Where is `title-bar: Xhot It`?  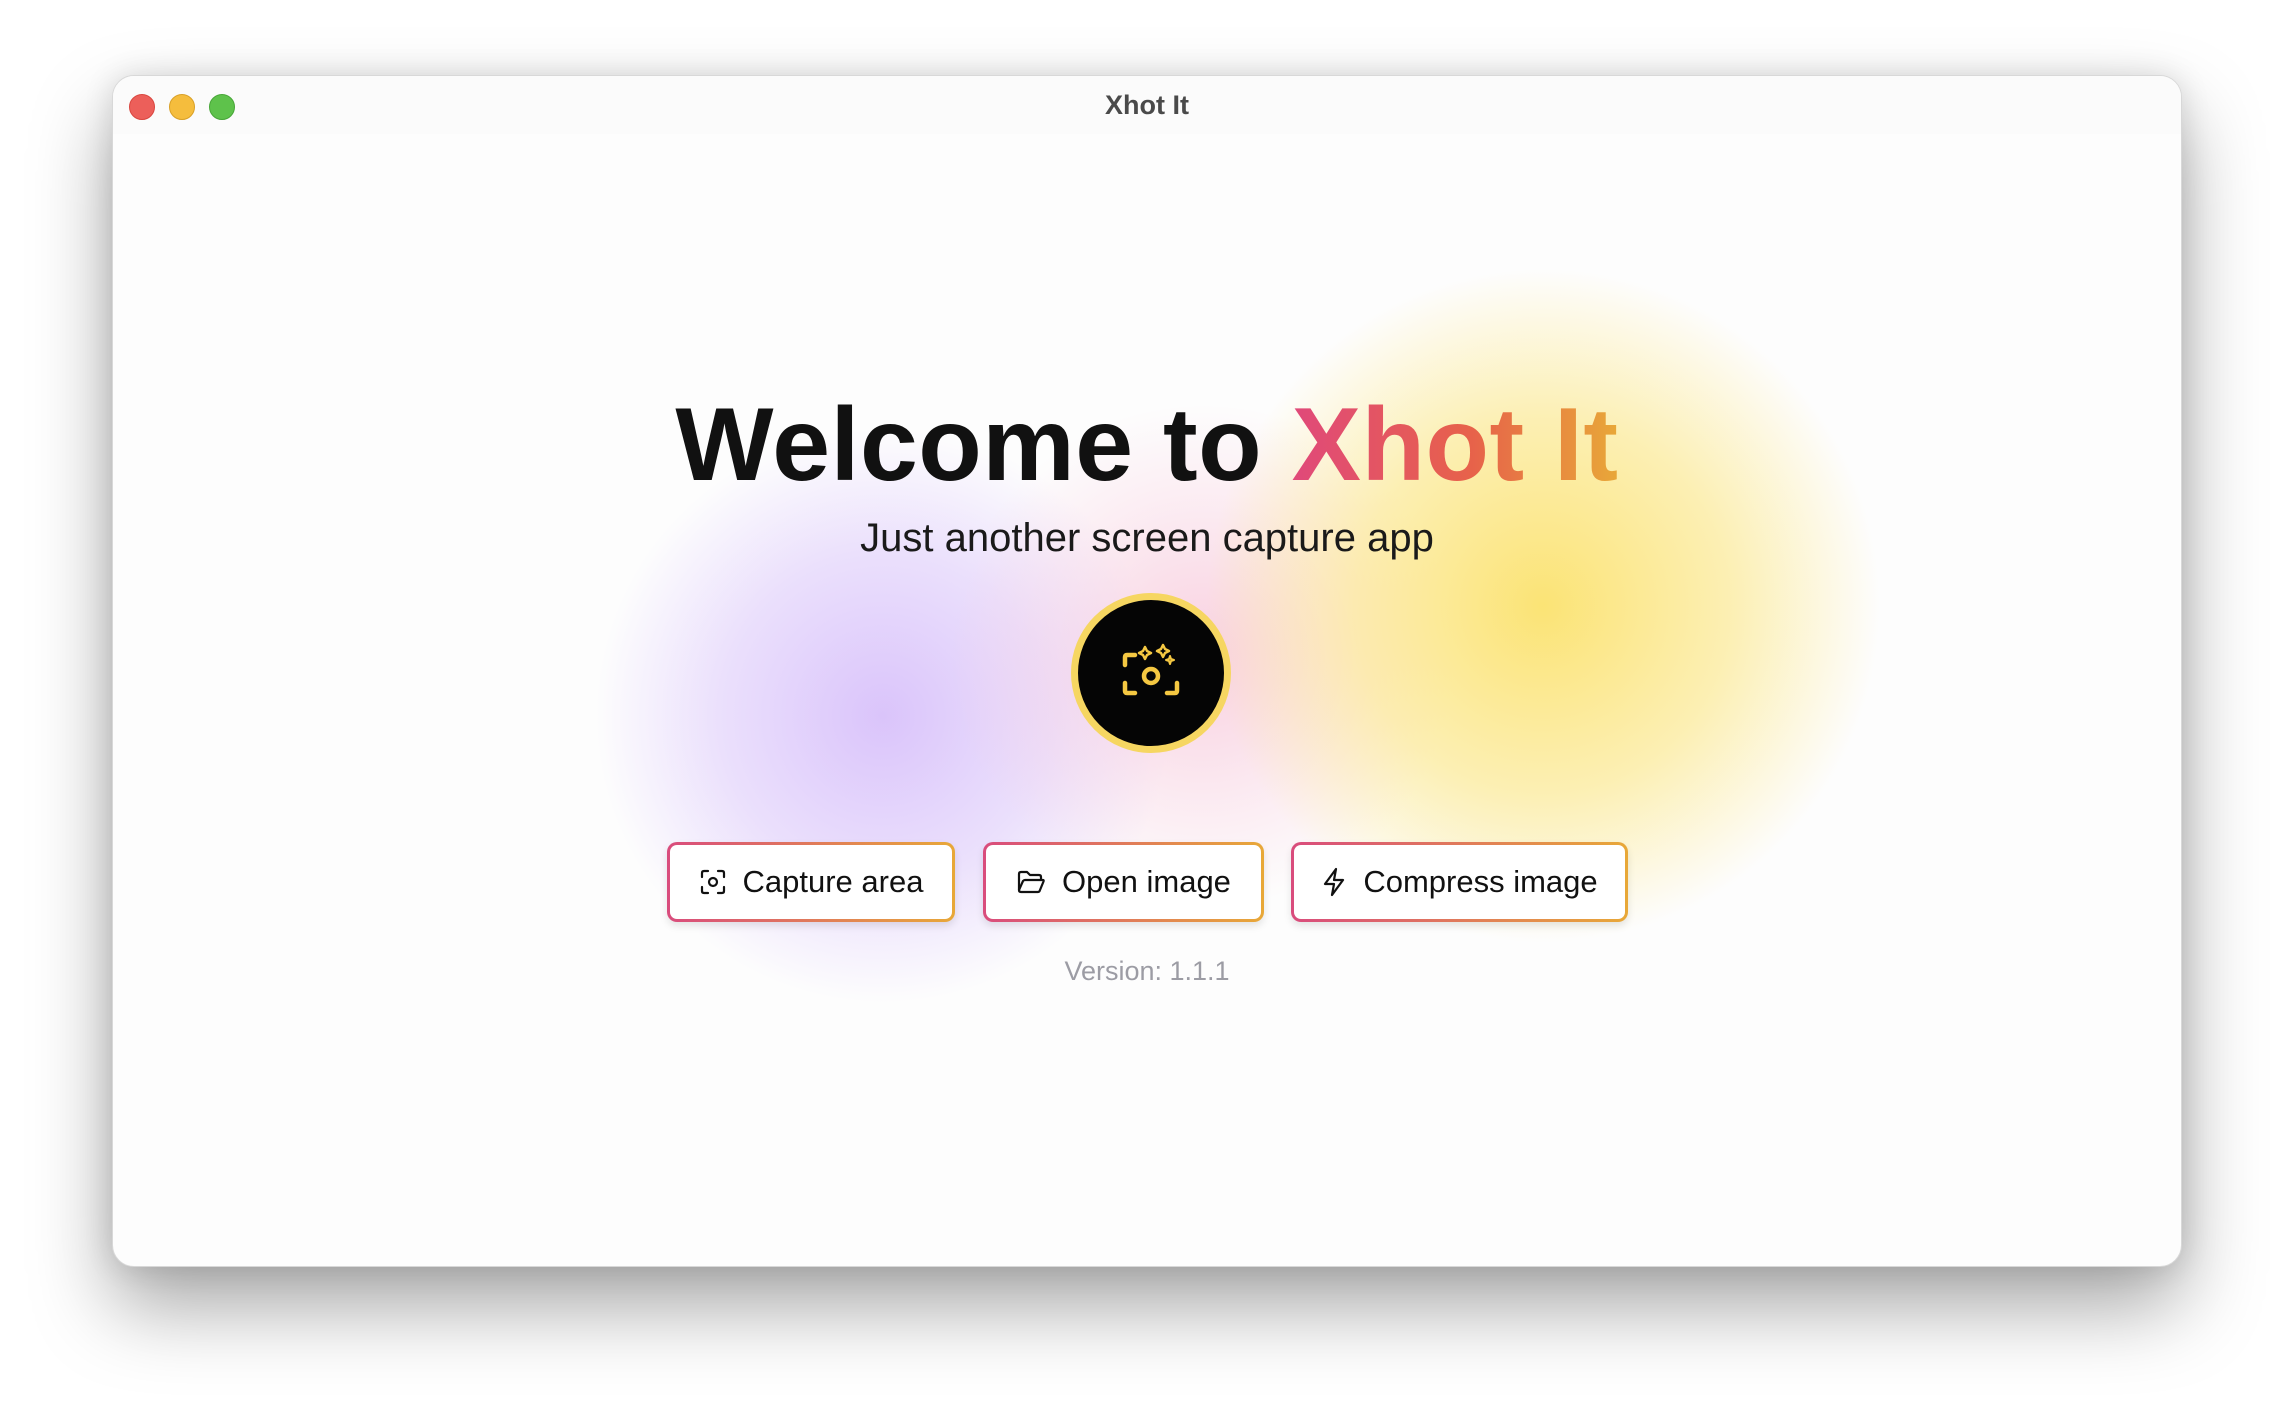 title-bar: Xhot It is located at coordinates (1147, 105).